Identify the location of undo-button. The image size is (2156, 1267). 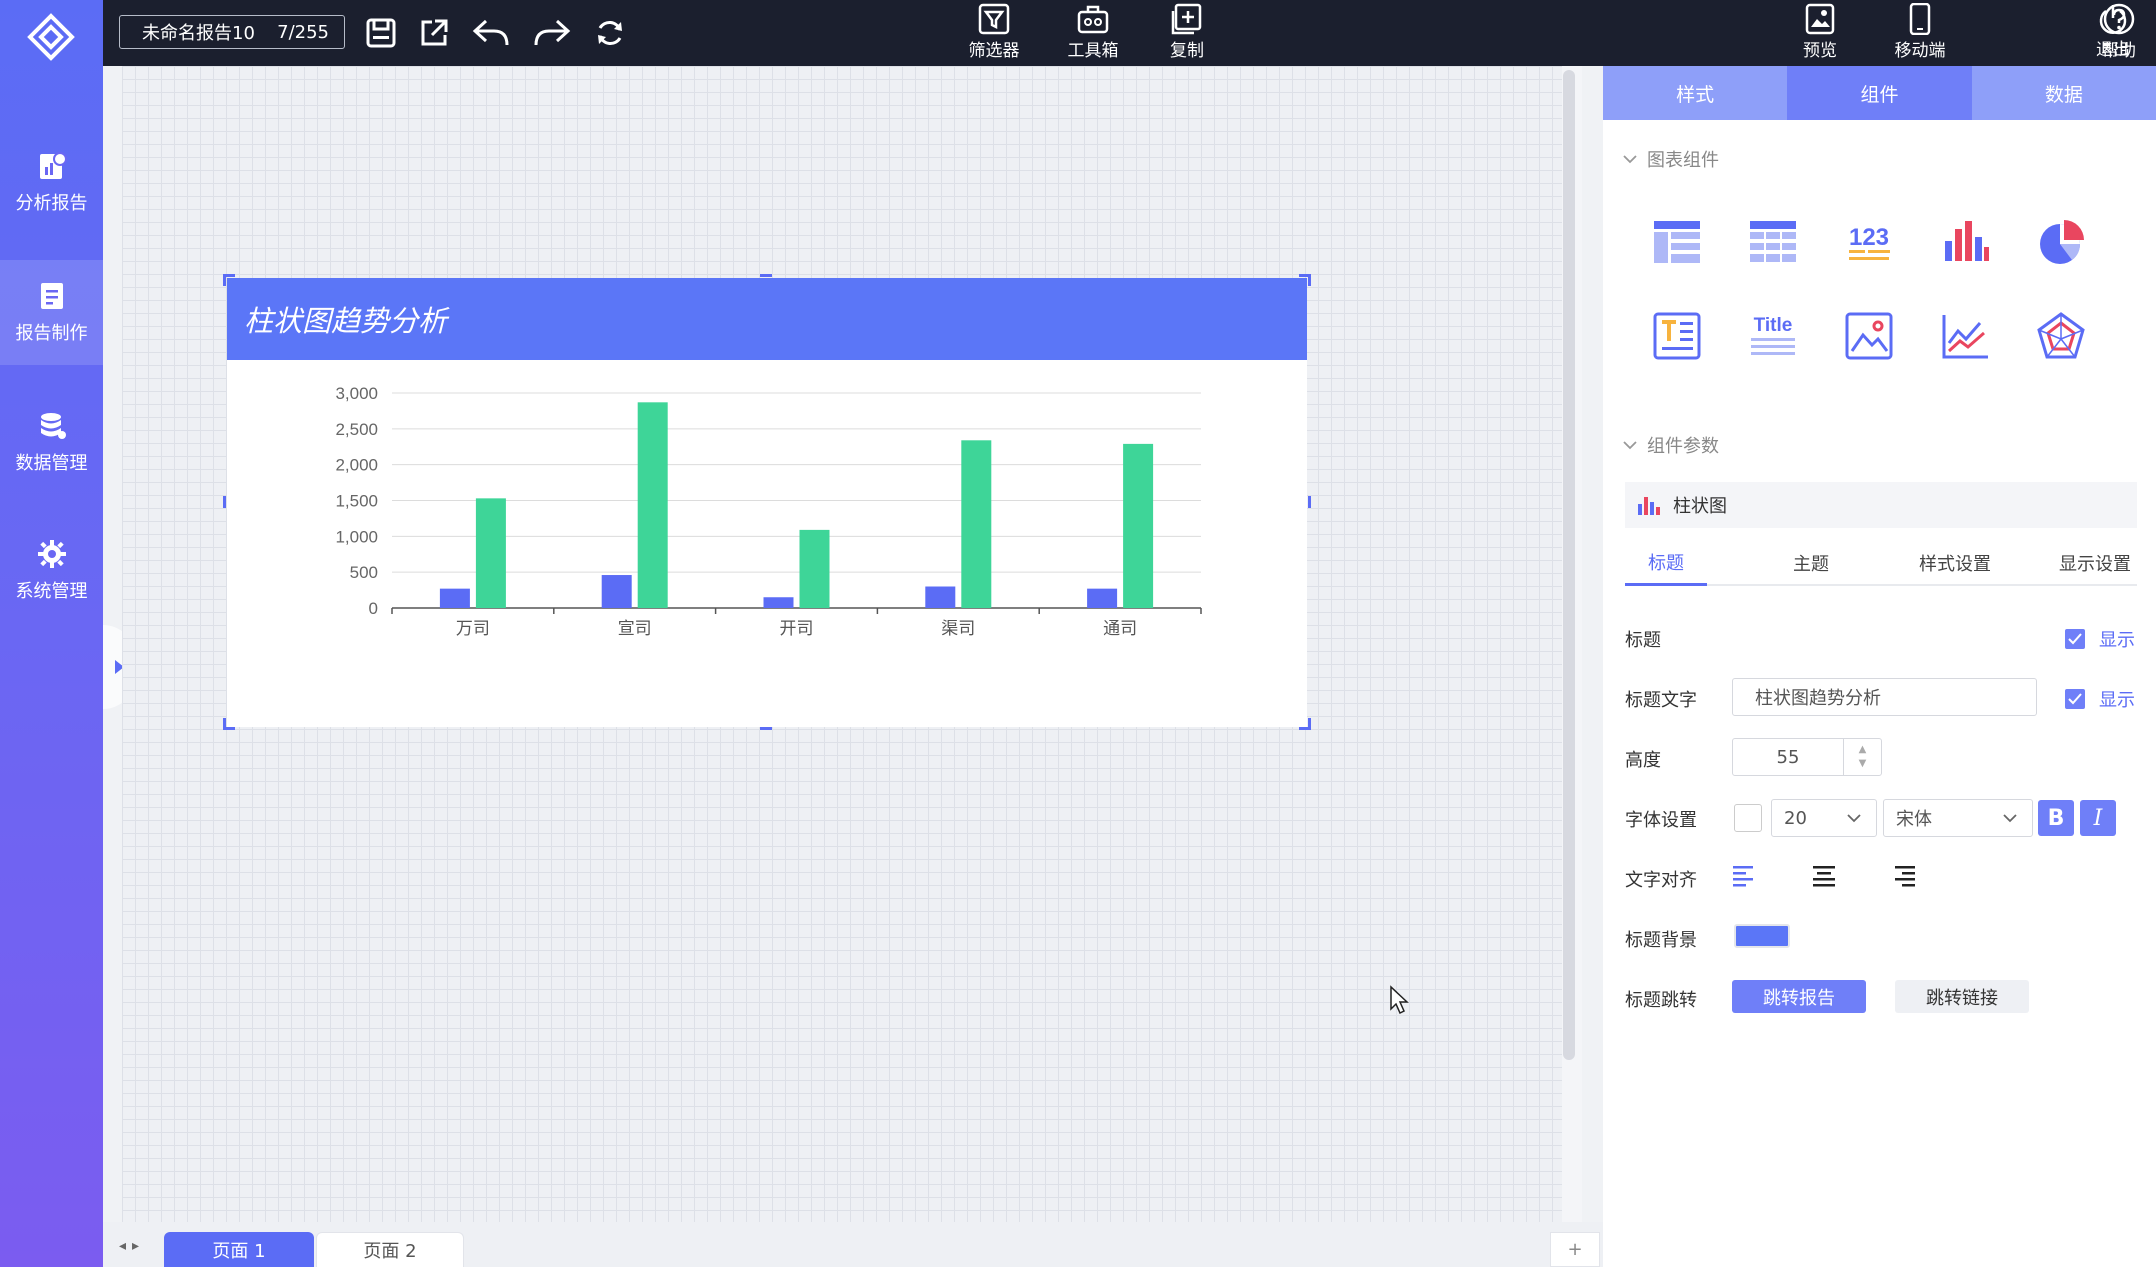
(491, 33).